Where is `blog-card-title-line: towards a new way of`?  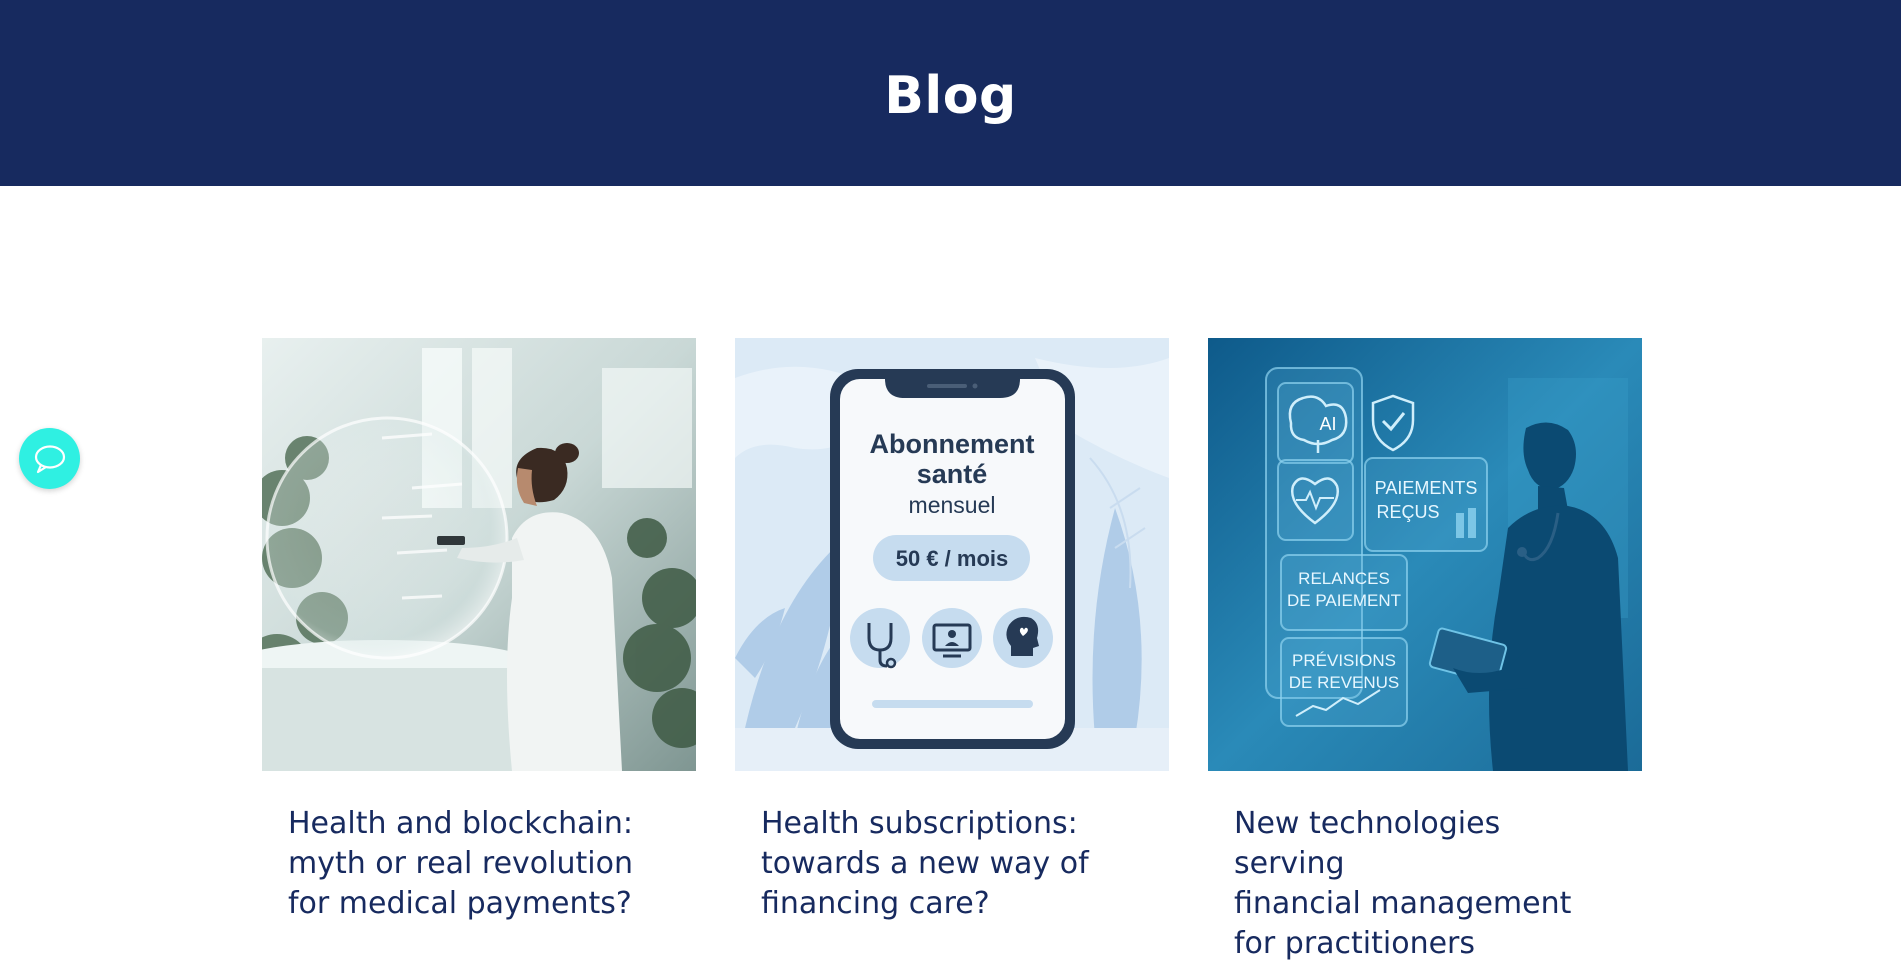
blog-card-title-line: towards a new way of is located at coordinates (925, 863).